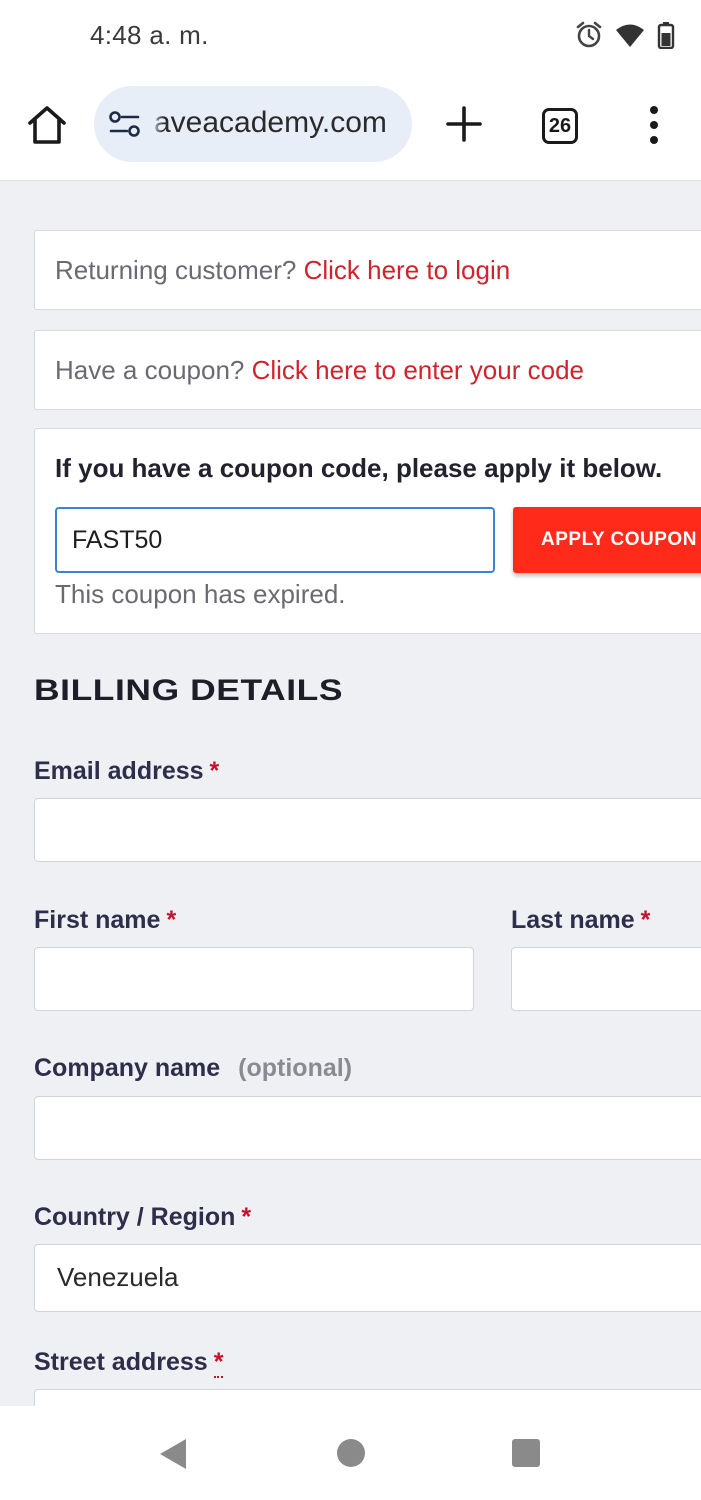  I want to click on email-label: Email address *, so click(127, 771).